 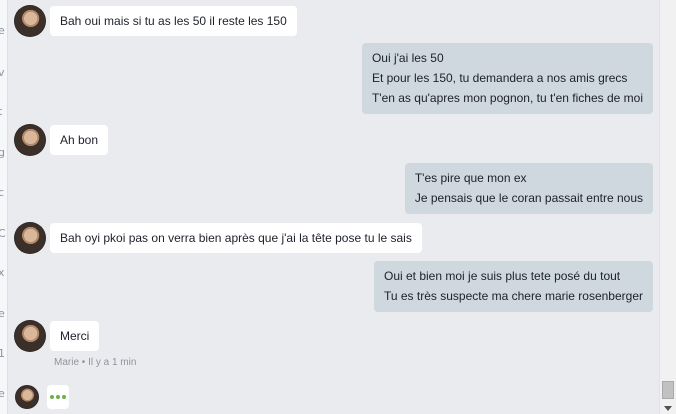 I want to click on incoming-message: Merci, so click(x=75, y=336).